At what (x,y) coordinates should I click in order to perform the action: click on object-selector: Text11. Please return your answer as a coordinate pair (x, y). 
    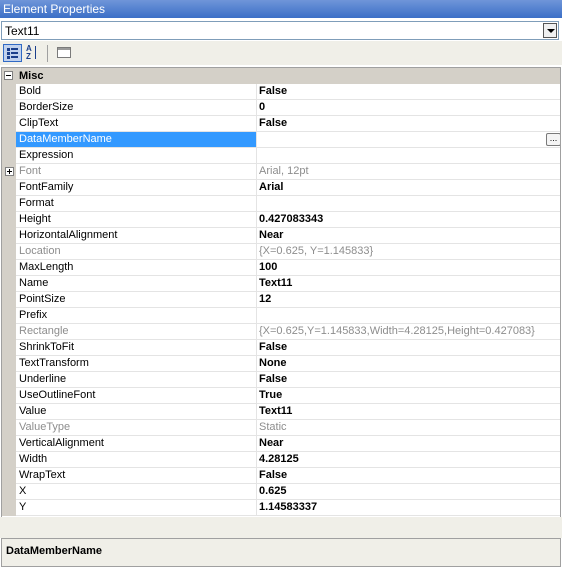
    Looking at the image, I should click on (280, 30).